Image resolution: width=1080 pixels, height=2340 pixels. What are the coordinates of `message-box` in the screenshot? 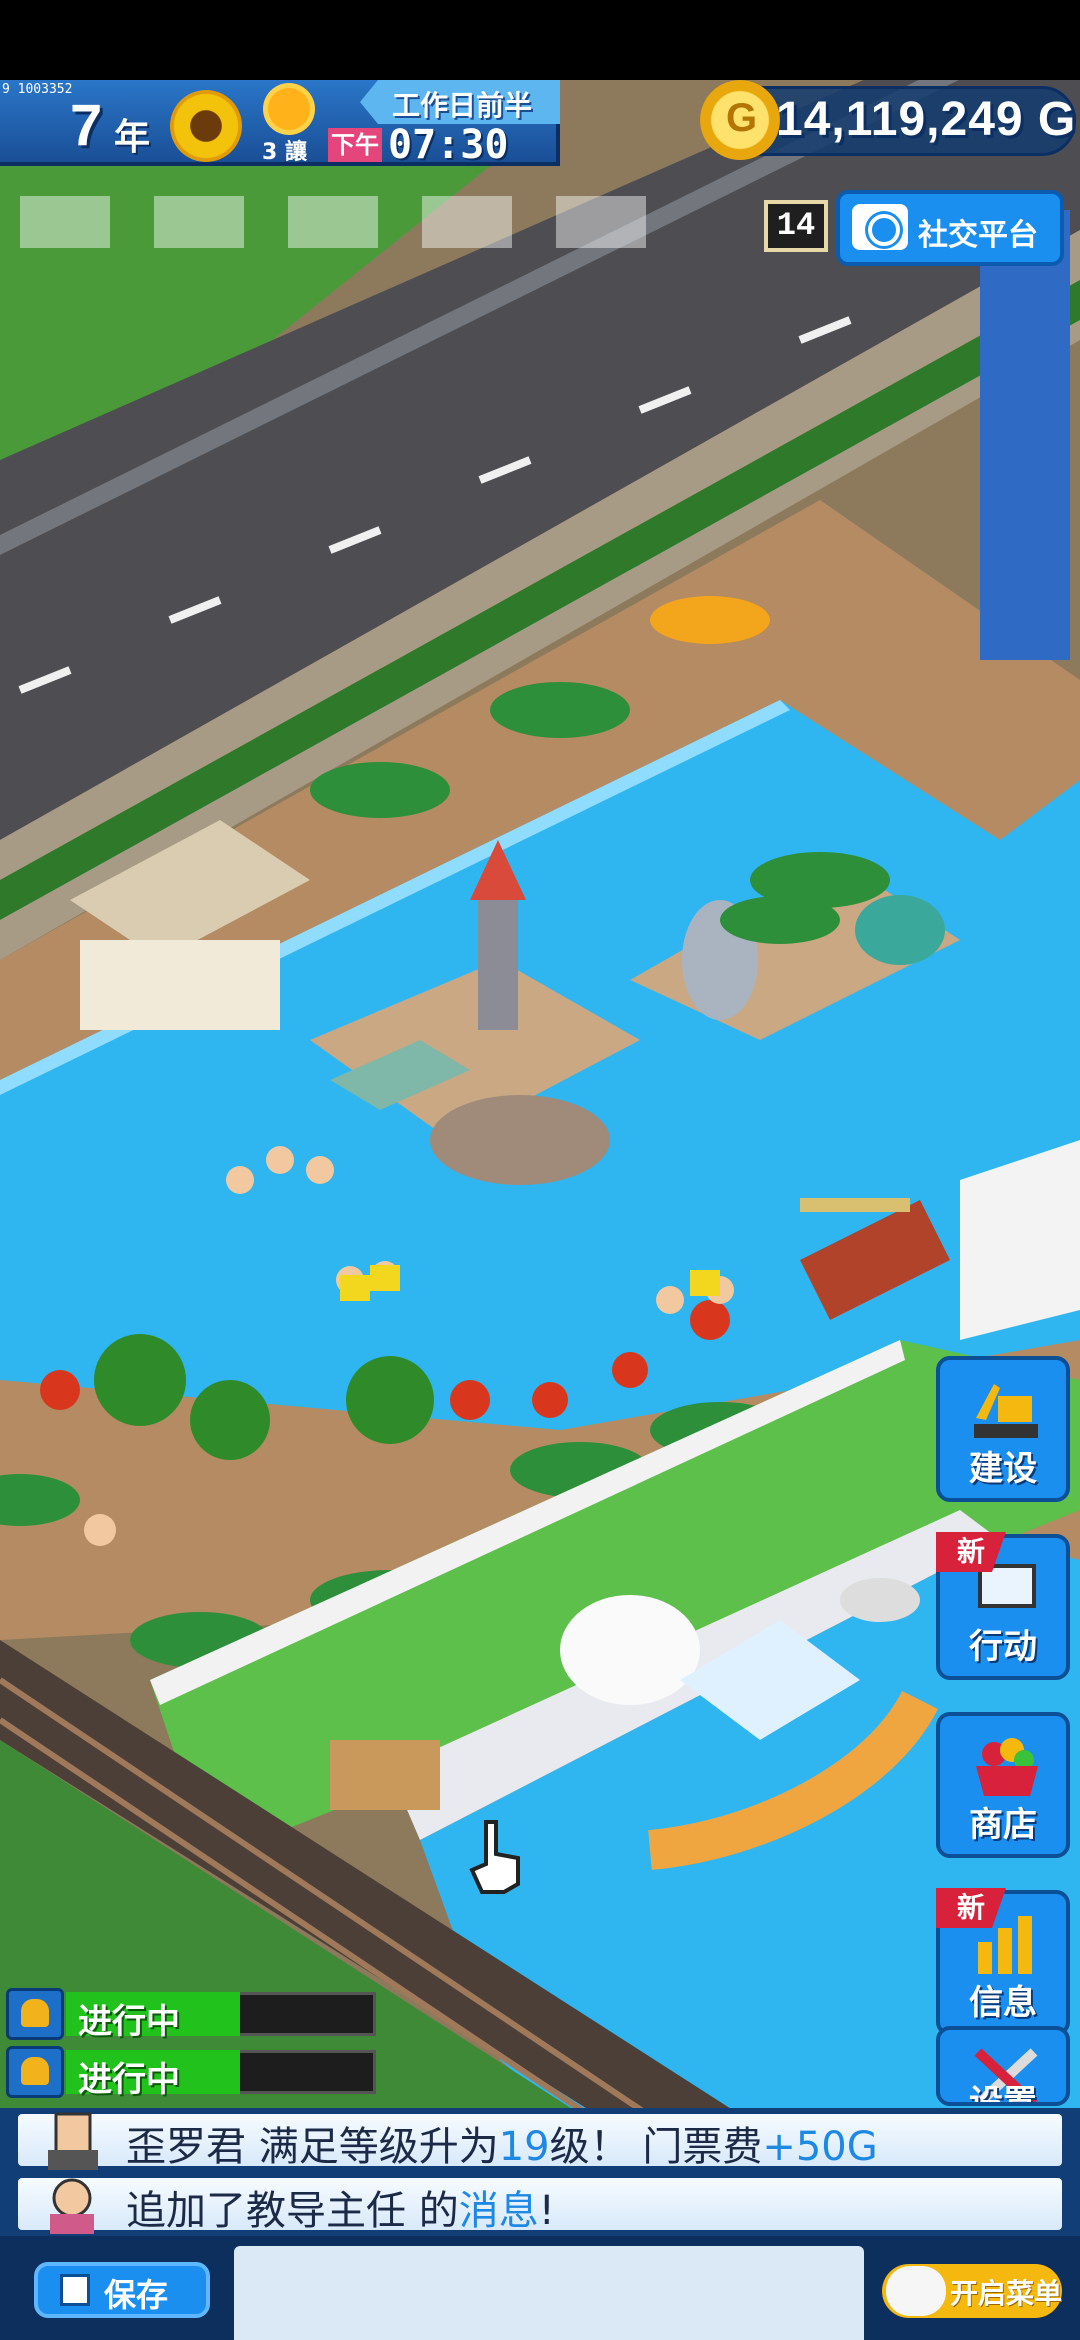 It's located at (549, 2293).